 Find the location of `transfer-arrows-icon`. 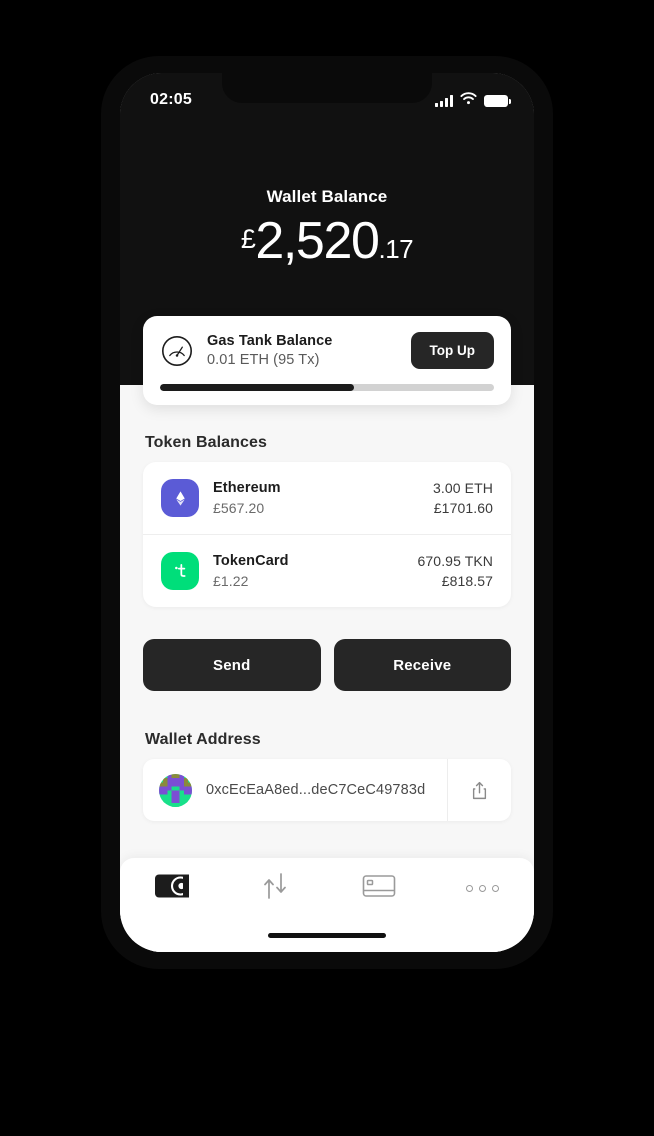

transfer-arrows-icon is located at coordinates (275, 888).